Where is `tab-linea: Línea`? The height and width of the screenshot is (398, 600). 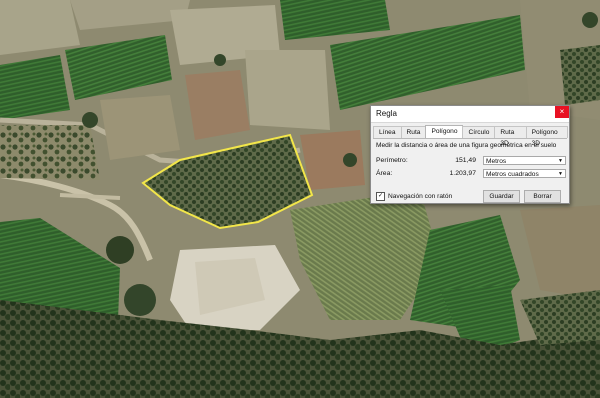
tab-linea: Línea is located at coordinates (387, 132).